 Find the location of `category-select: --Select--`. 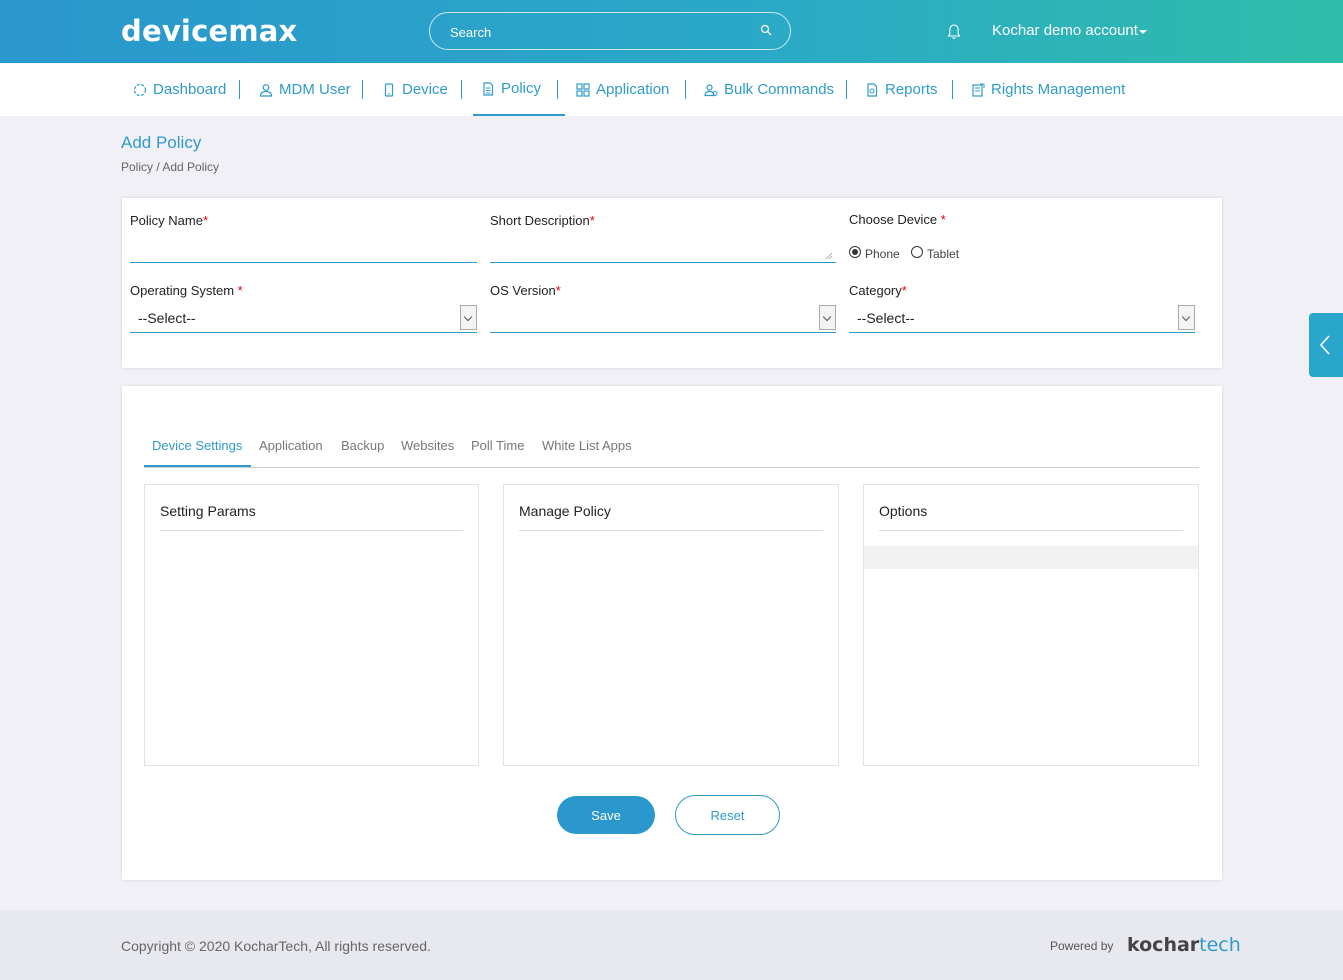

category-select: --Select-- is located at coordinates (1022, 318).